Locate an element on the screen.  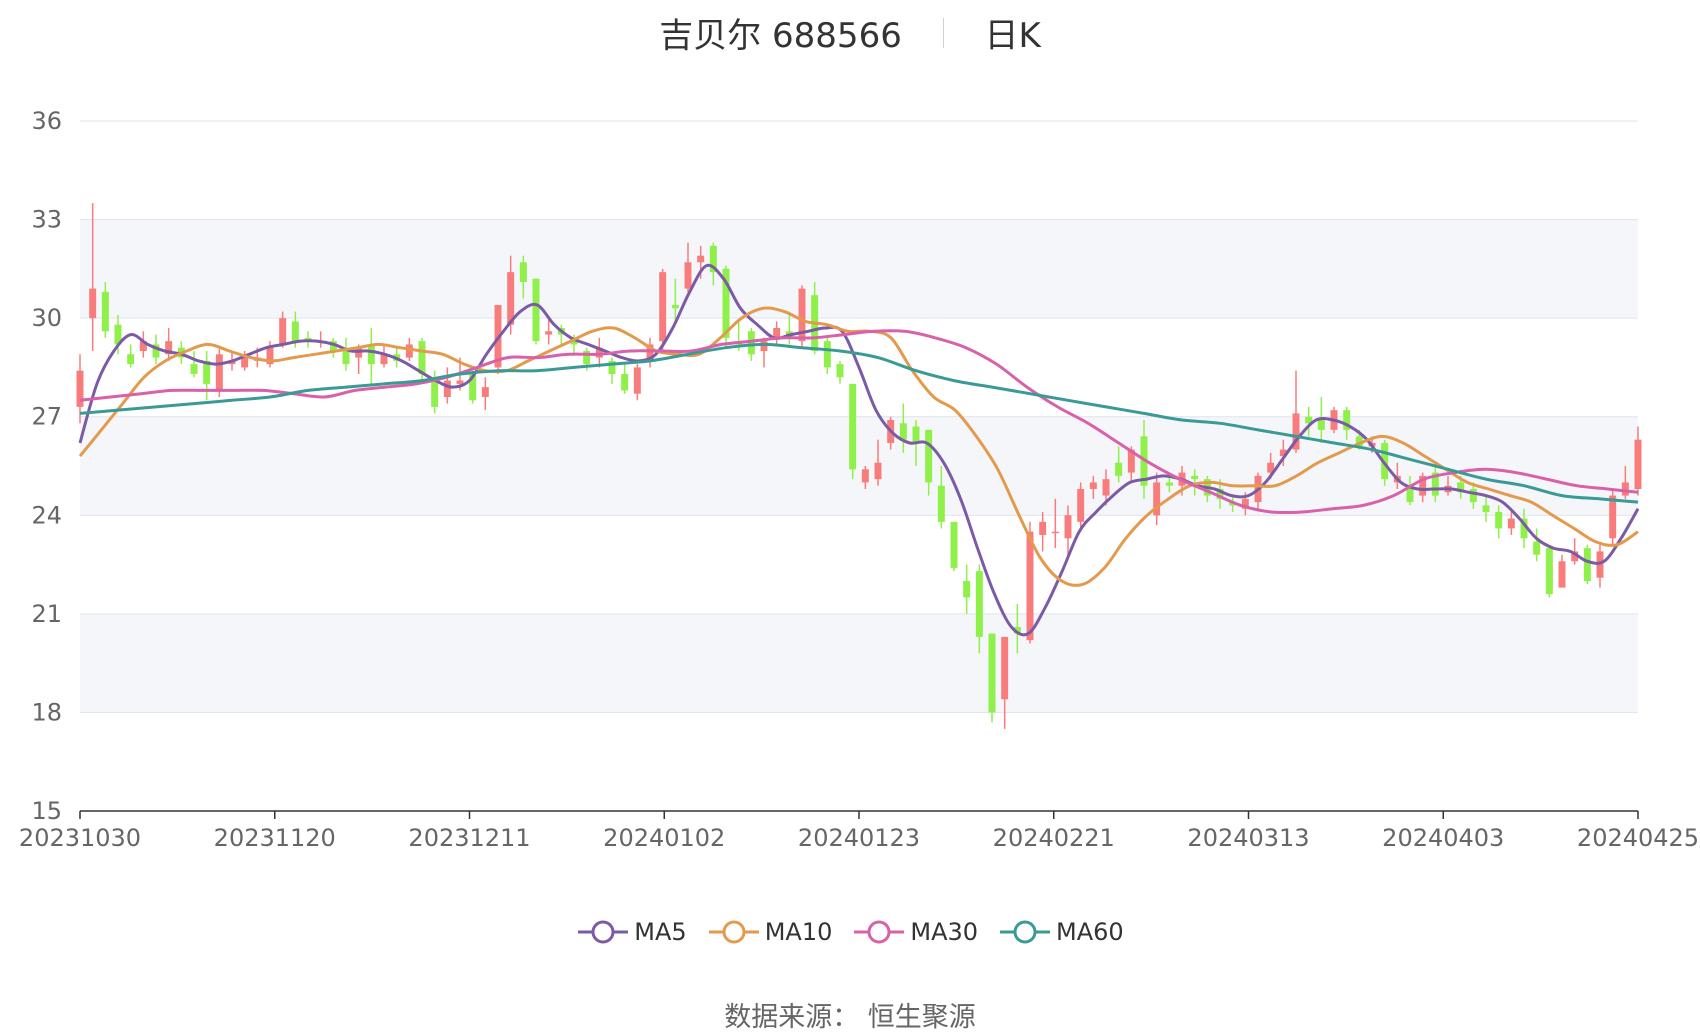
y-tick-label: 21 is located at coordinates (46, 614).